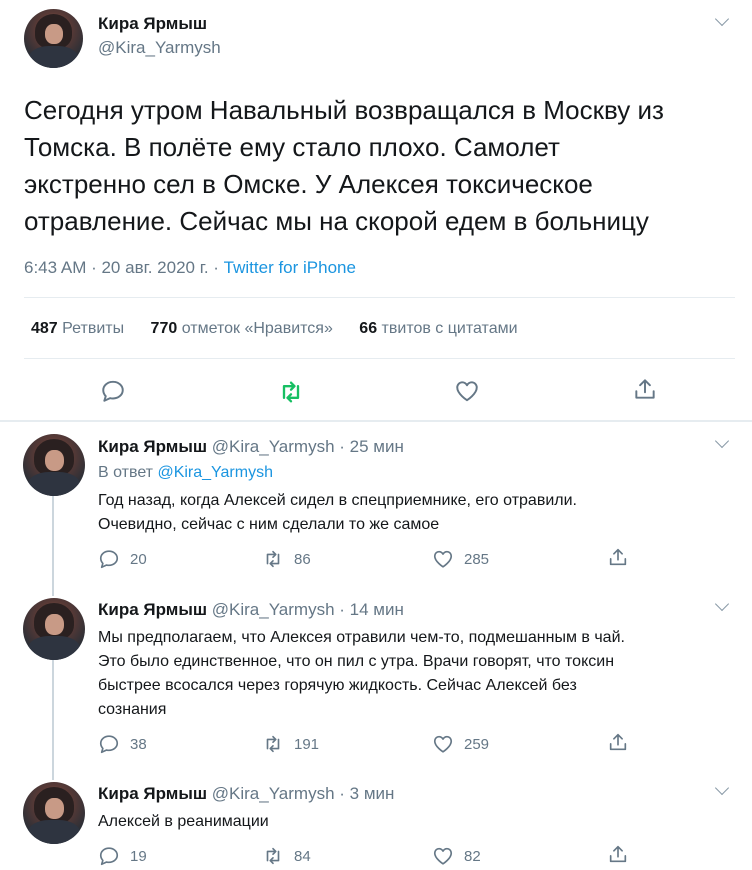  Describe the element at coordinates (302, 856) in the screenshot. I see `retweet-count: 84` at that location.